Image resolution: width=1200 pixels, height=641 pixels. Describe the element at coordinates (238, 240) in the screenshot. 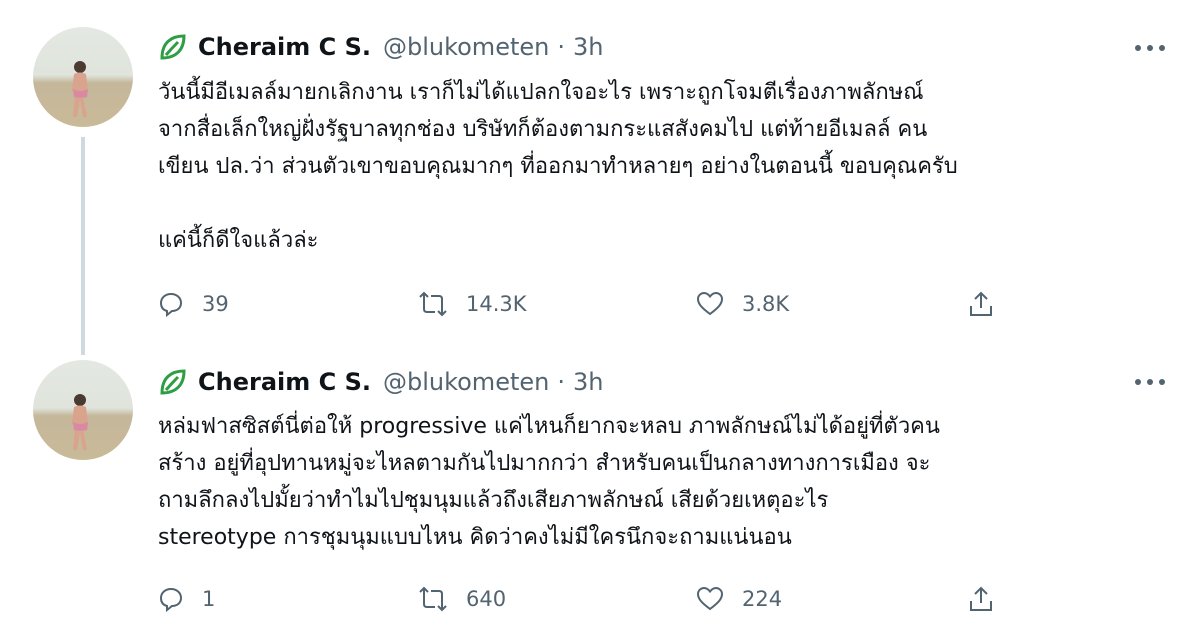

I see `tweet-text-line: แค่นี้ก็ดีใจแล้วล่ะ` at that location.